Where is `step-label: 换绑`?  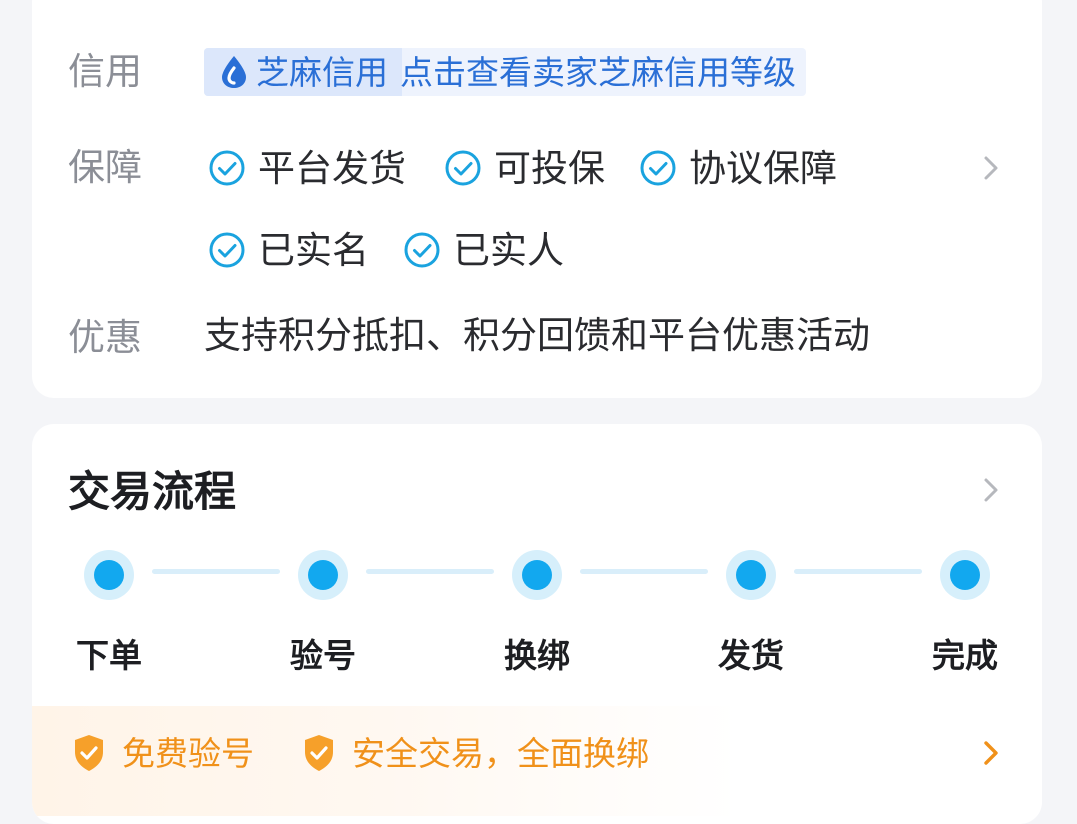
step-label: 换绑 is located at coordinates (537, 655).